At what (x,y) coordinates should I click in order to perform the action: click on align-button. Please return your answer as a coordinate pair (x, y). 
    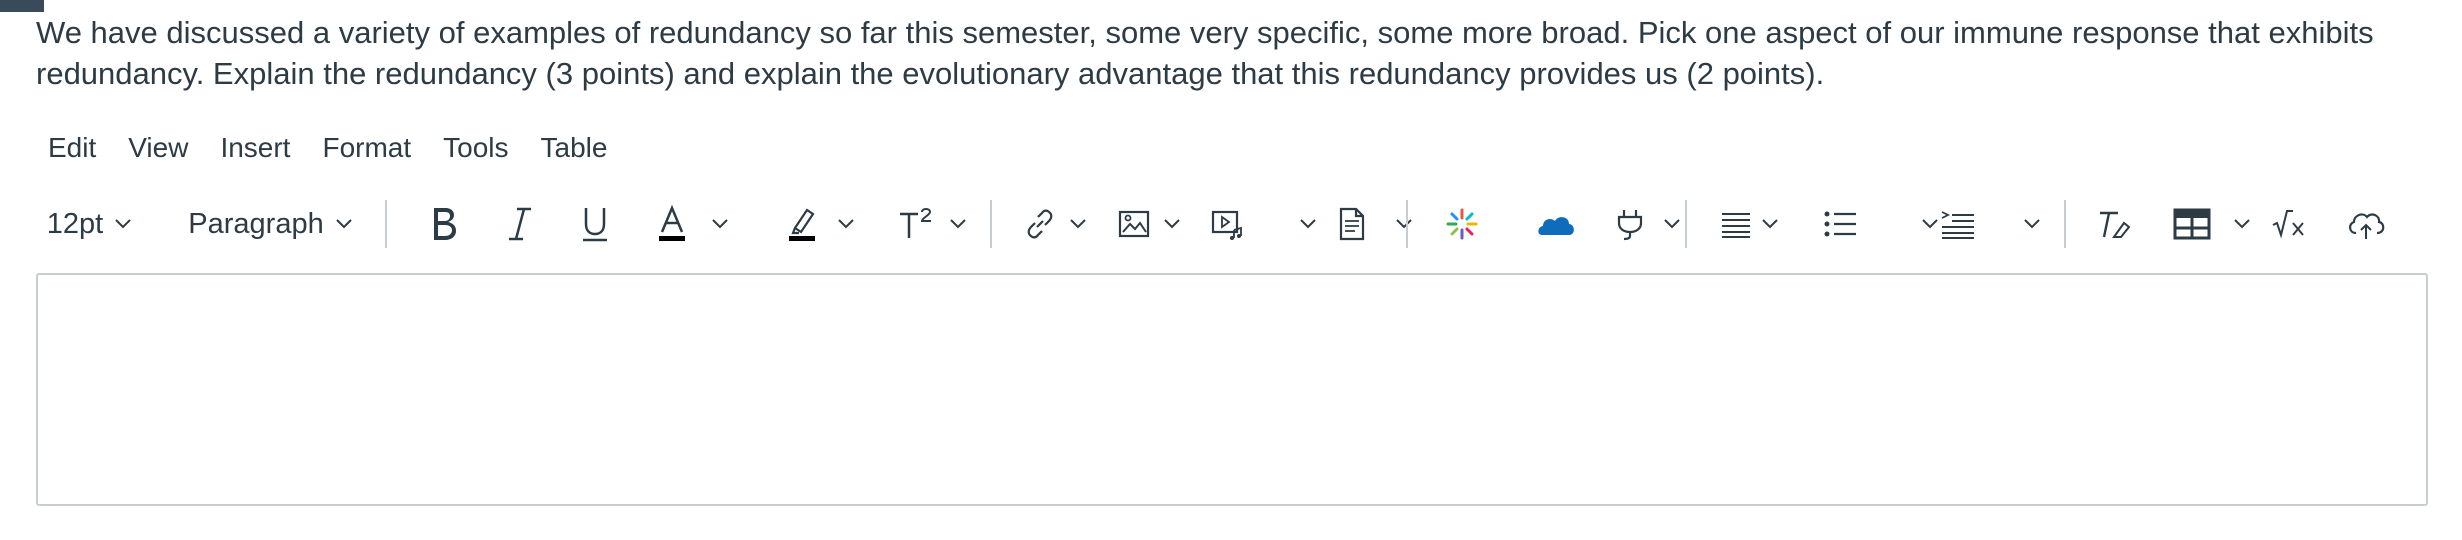
    Looking at the image, I should click on (1736, 224).